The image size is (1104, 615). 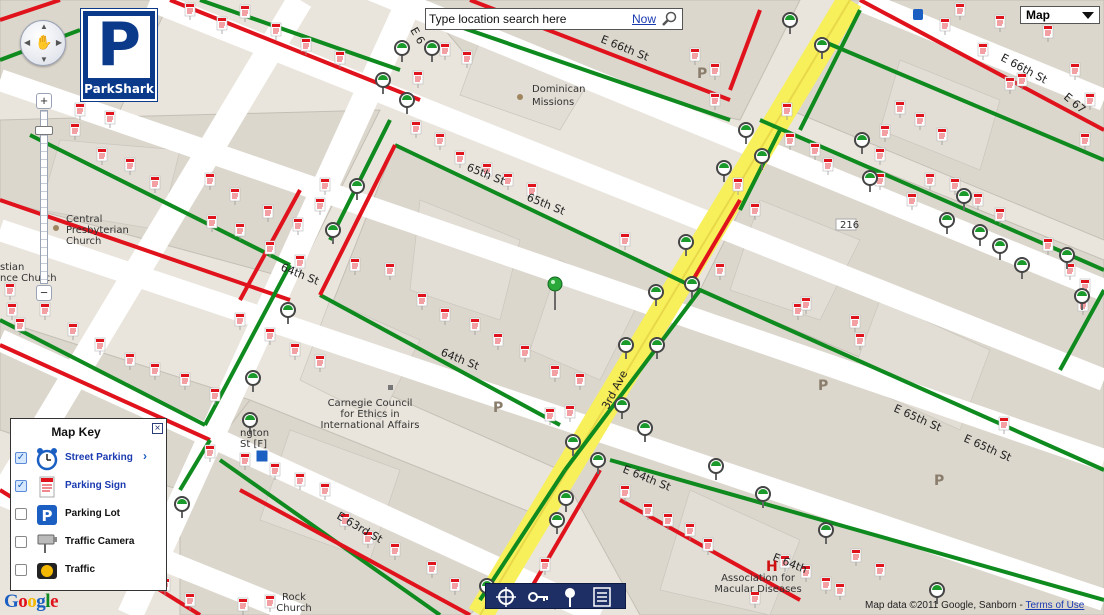 What do you see at coordinates (1060, 15) in the screenshot?
I see `map-type-select: Map` at bounding box center [1060, 15].